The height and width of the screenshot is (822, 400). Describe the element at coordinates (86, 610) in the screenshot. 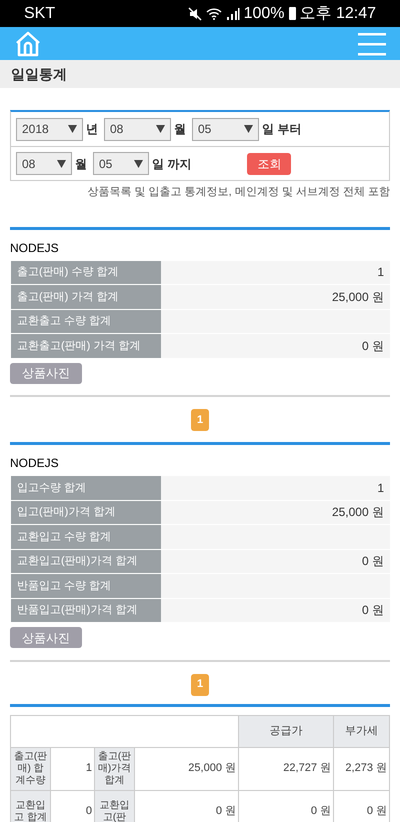

I see `row-label: 반품입고(판매)가격 합계` at that location.